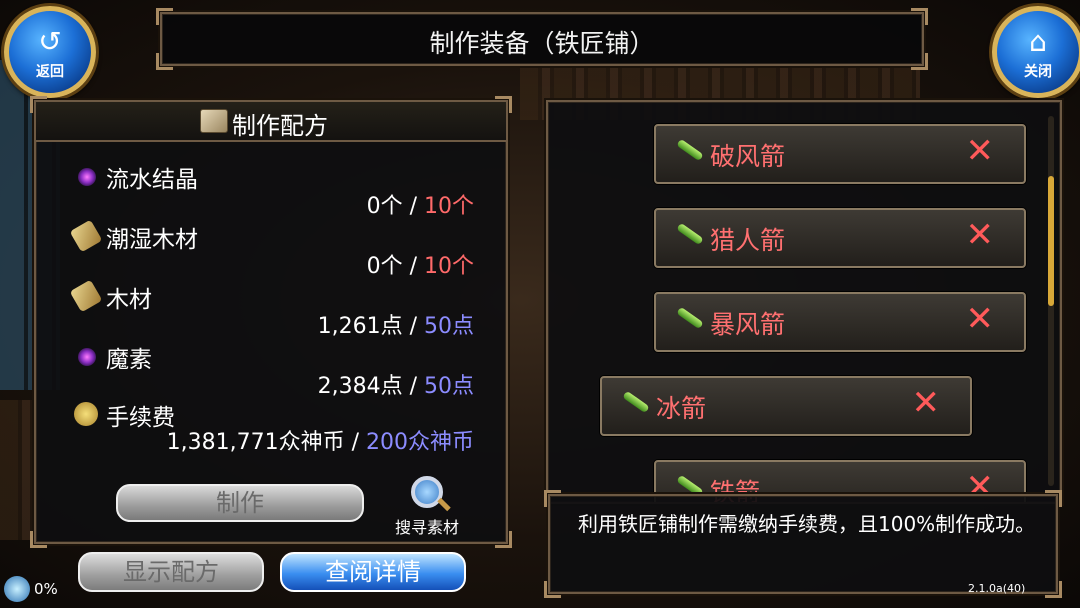  Describe the element at coordinates (271, 189) in the screenshot. I see `material-row: 流水结晶 0个 / 10个` at that location.